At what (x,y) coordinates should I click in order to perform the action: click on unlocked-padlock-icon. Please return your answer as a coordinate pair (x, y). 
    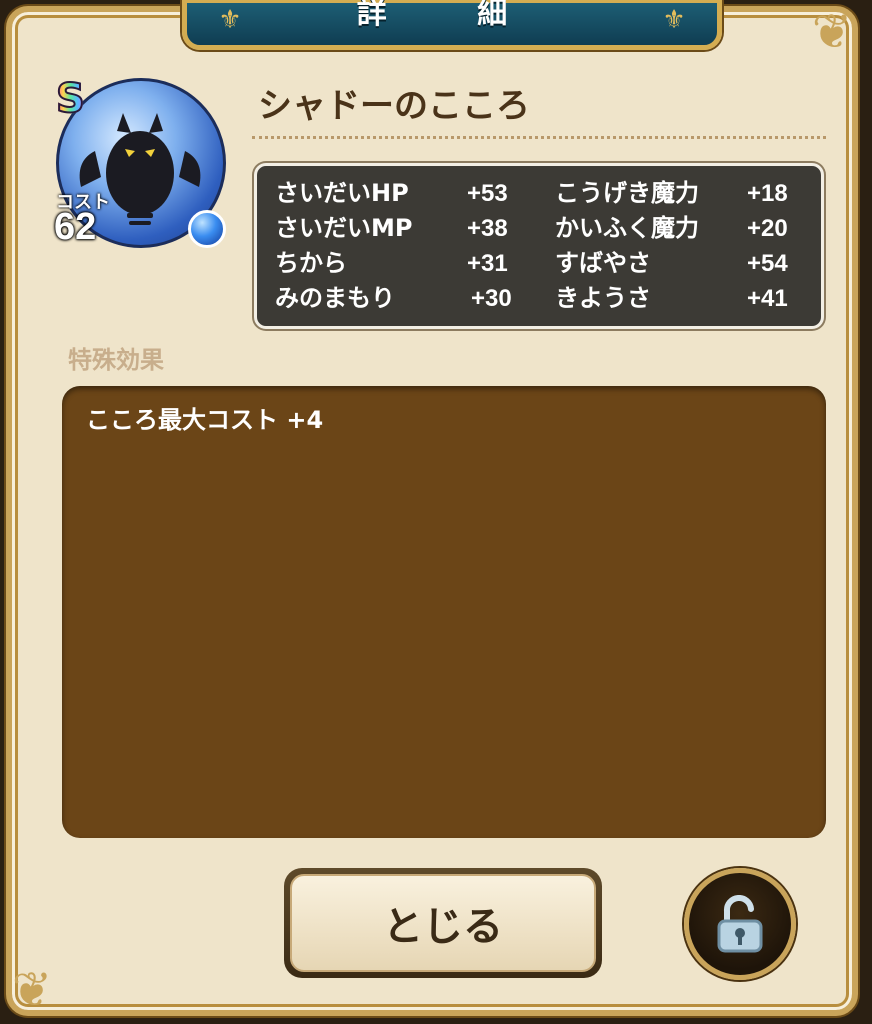
    Looking at the image, I should click on (740, 924).